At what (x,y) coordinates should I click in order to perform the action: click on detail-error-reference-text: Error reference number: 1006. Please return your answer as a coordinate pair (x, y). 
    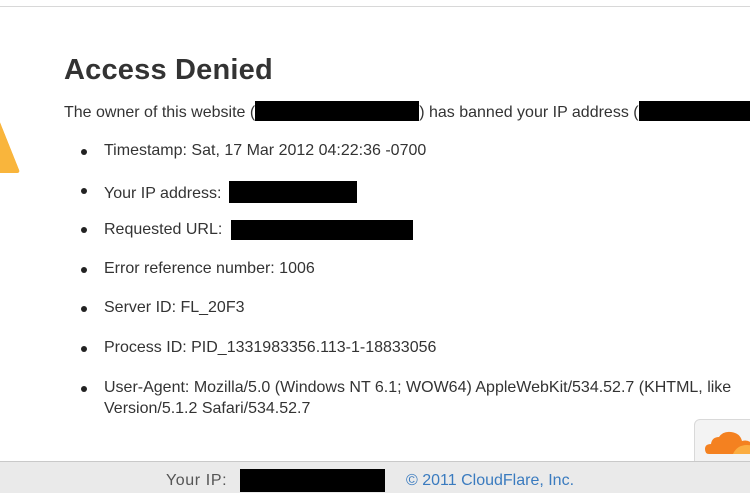
    Looking at the image, I should click on (209, 268).